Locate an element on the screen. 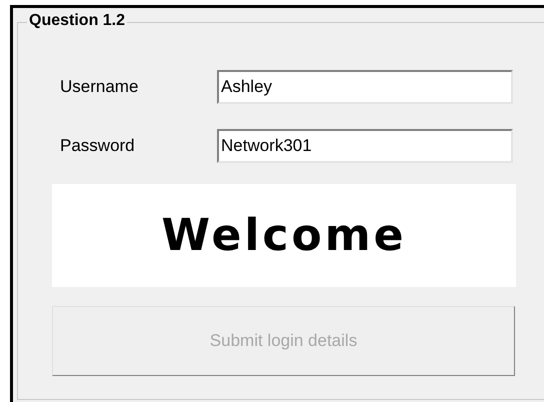 The image size is (544, 402). group-title: Question 1.2 is located at coordinates (77, 21).